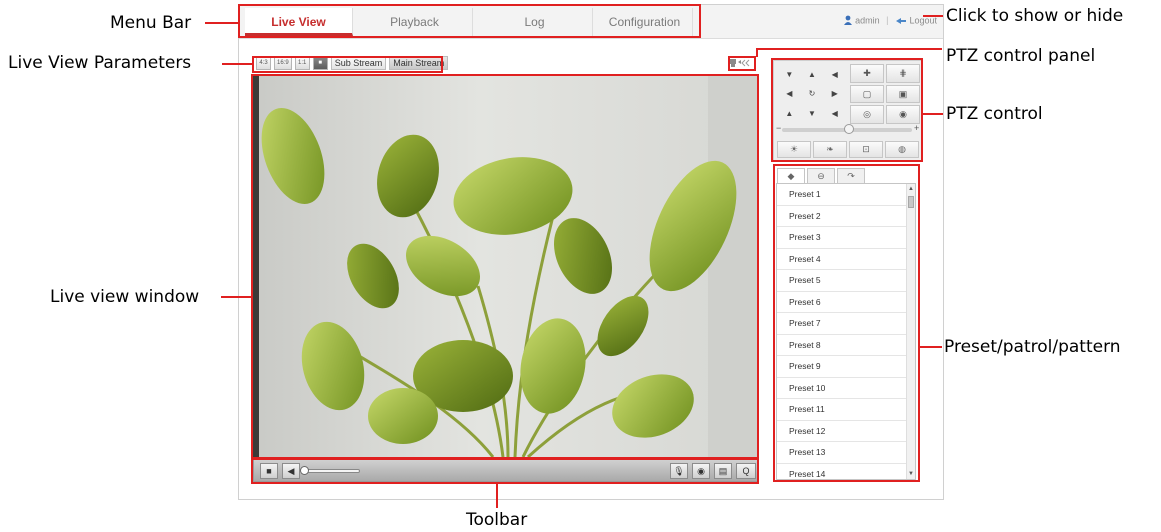 The image size is (1161, 532). What do you see at coordinates (931, 347) in the screenshot?
I see `preset-leader` at bounding box center [931, 347].